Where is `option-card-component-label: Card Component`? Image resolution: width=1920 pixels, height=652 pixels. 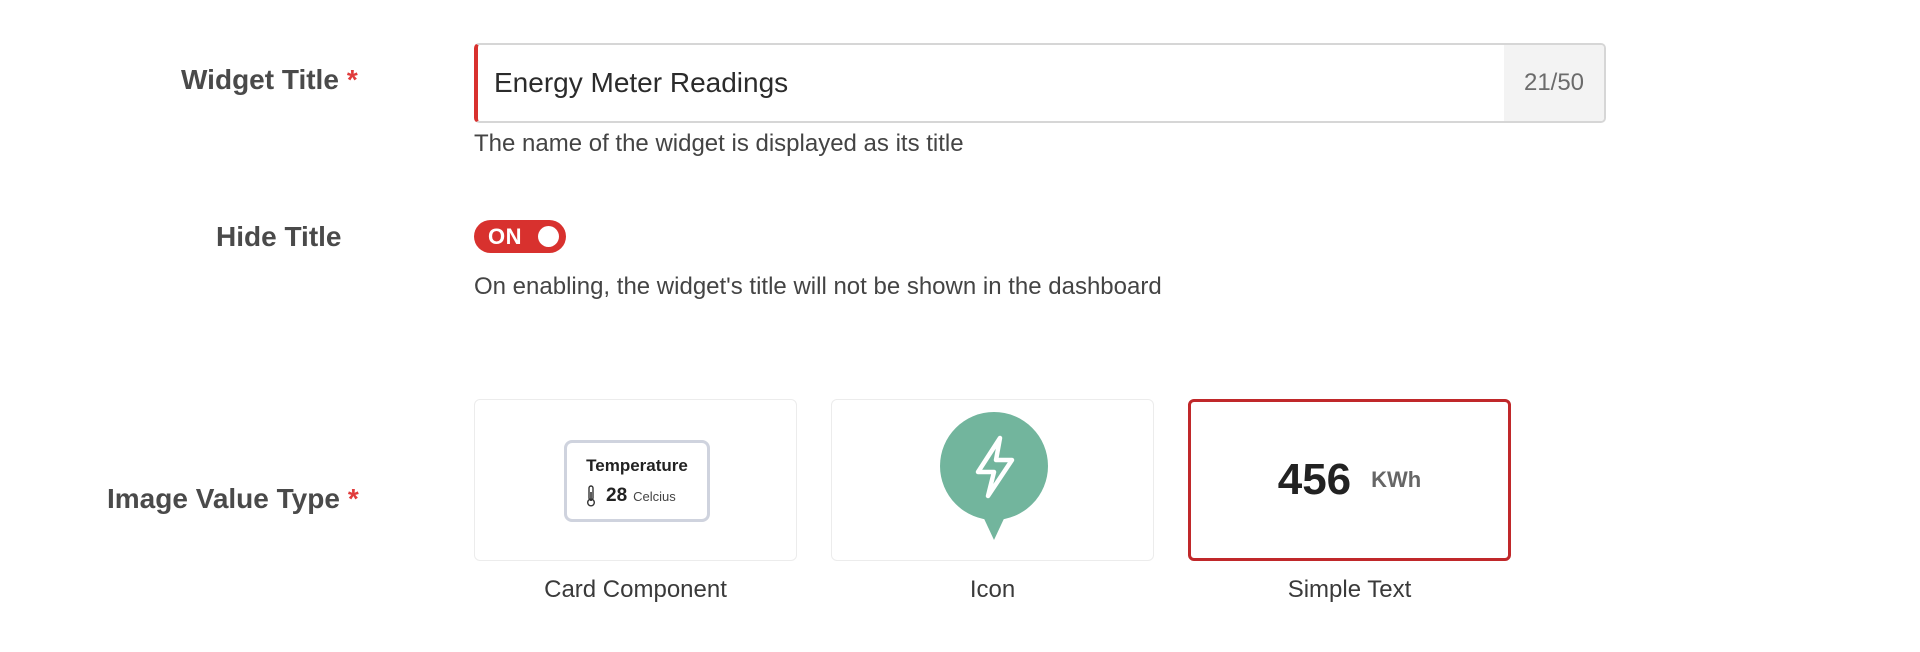
option-card-component-label: Card Component is located at coordinates (635, 589).